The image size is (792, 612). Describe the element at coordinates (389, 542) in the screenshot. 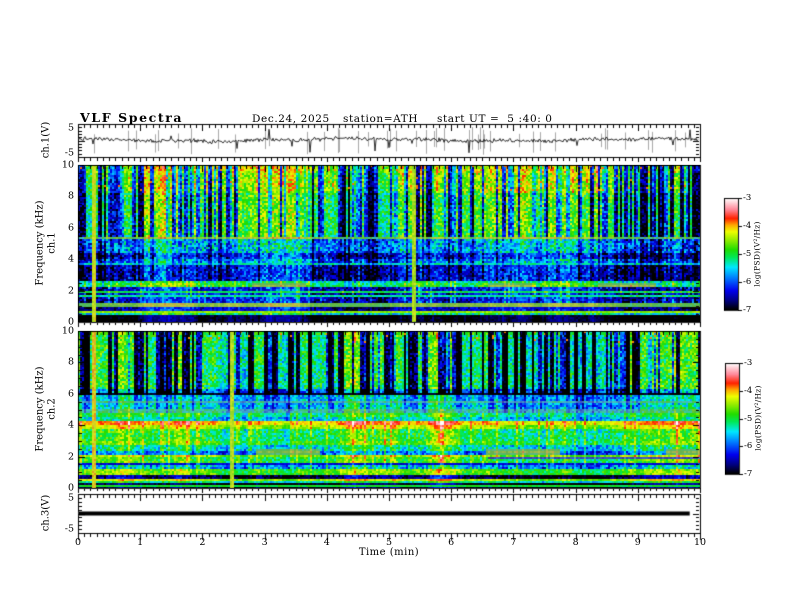

I see `x-tick-label: 5` at that location.